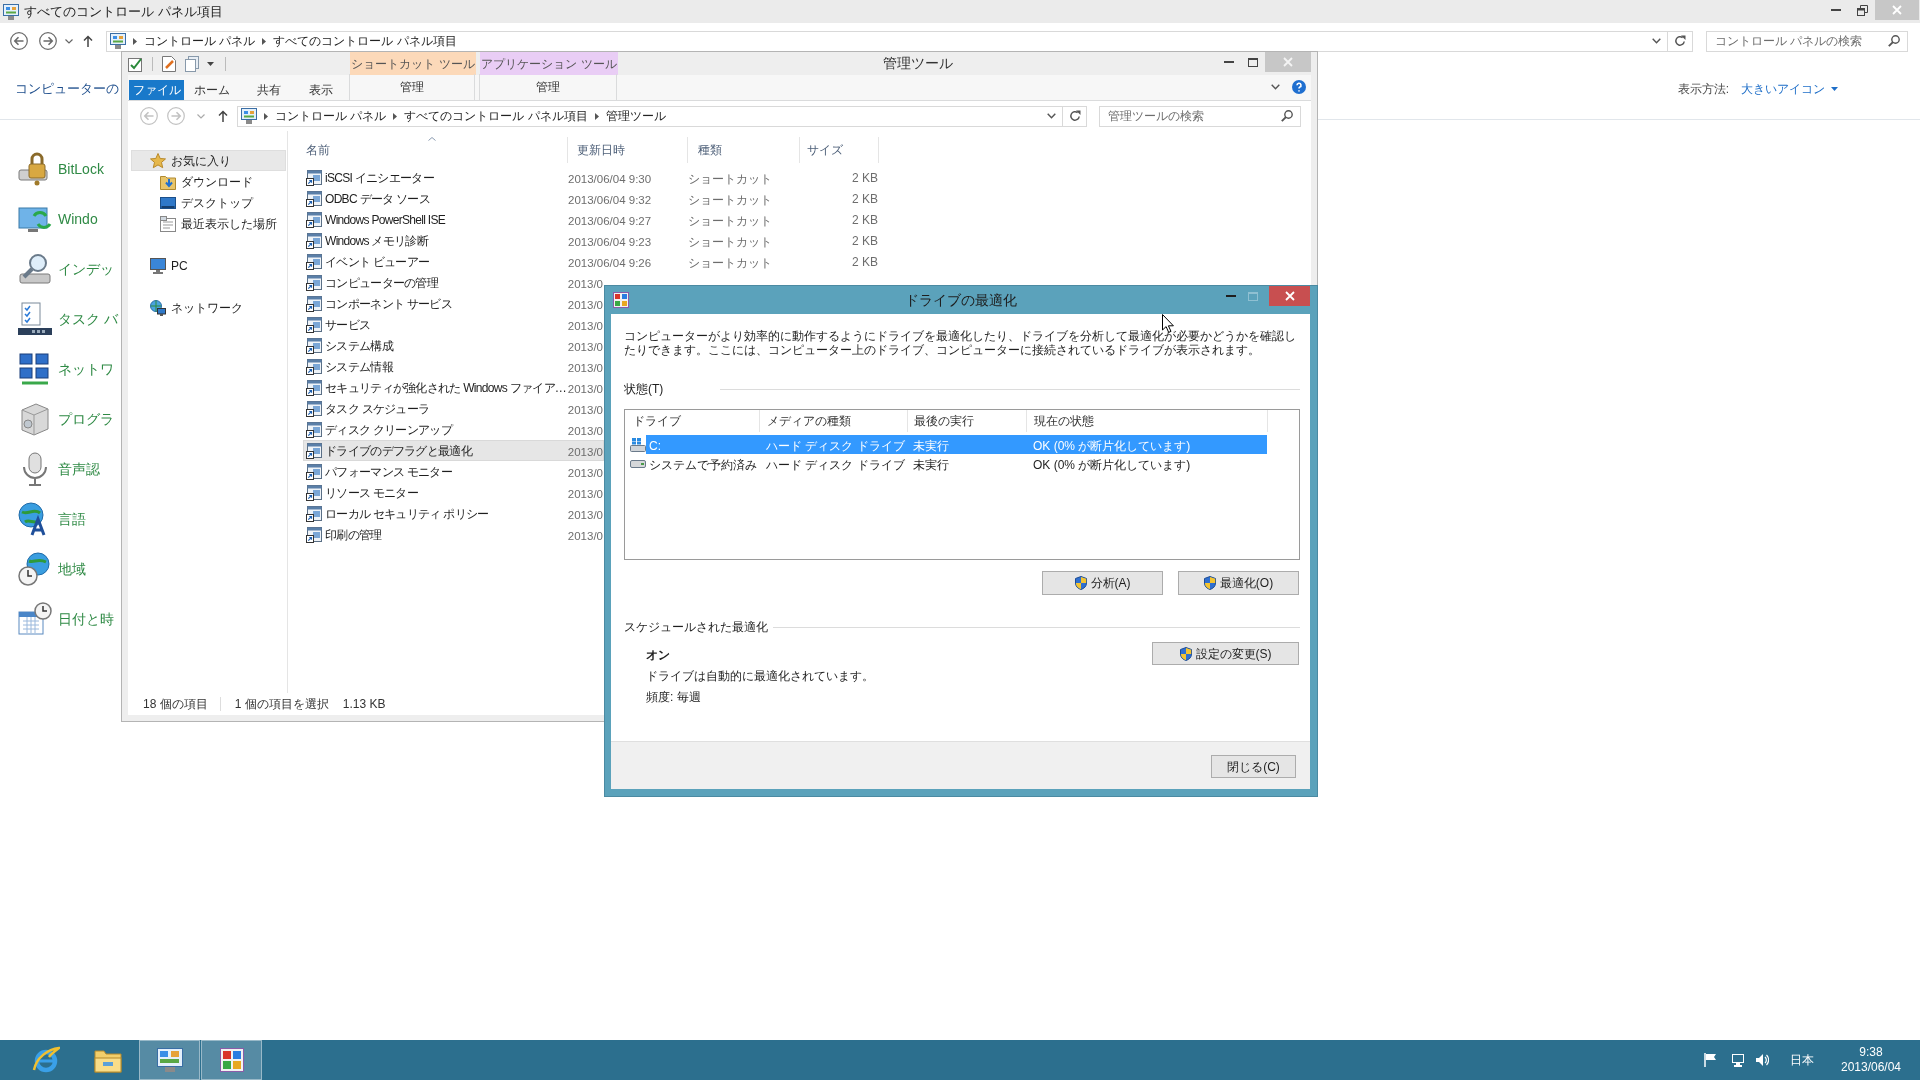  What do you see at coordinates (1763, 1060) in the screenshot?
I see `volume-button` at bounding box center [1763, 1060].